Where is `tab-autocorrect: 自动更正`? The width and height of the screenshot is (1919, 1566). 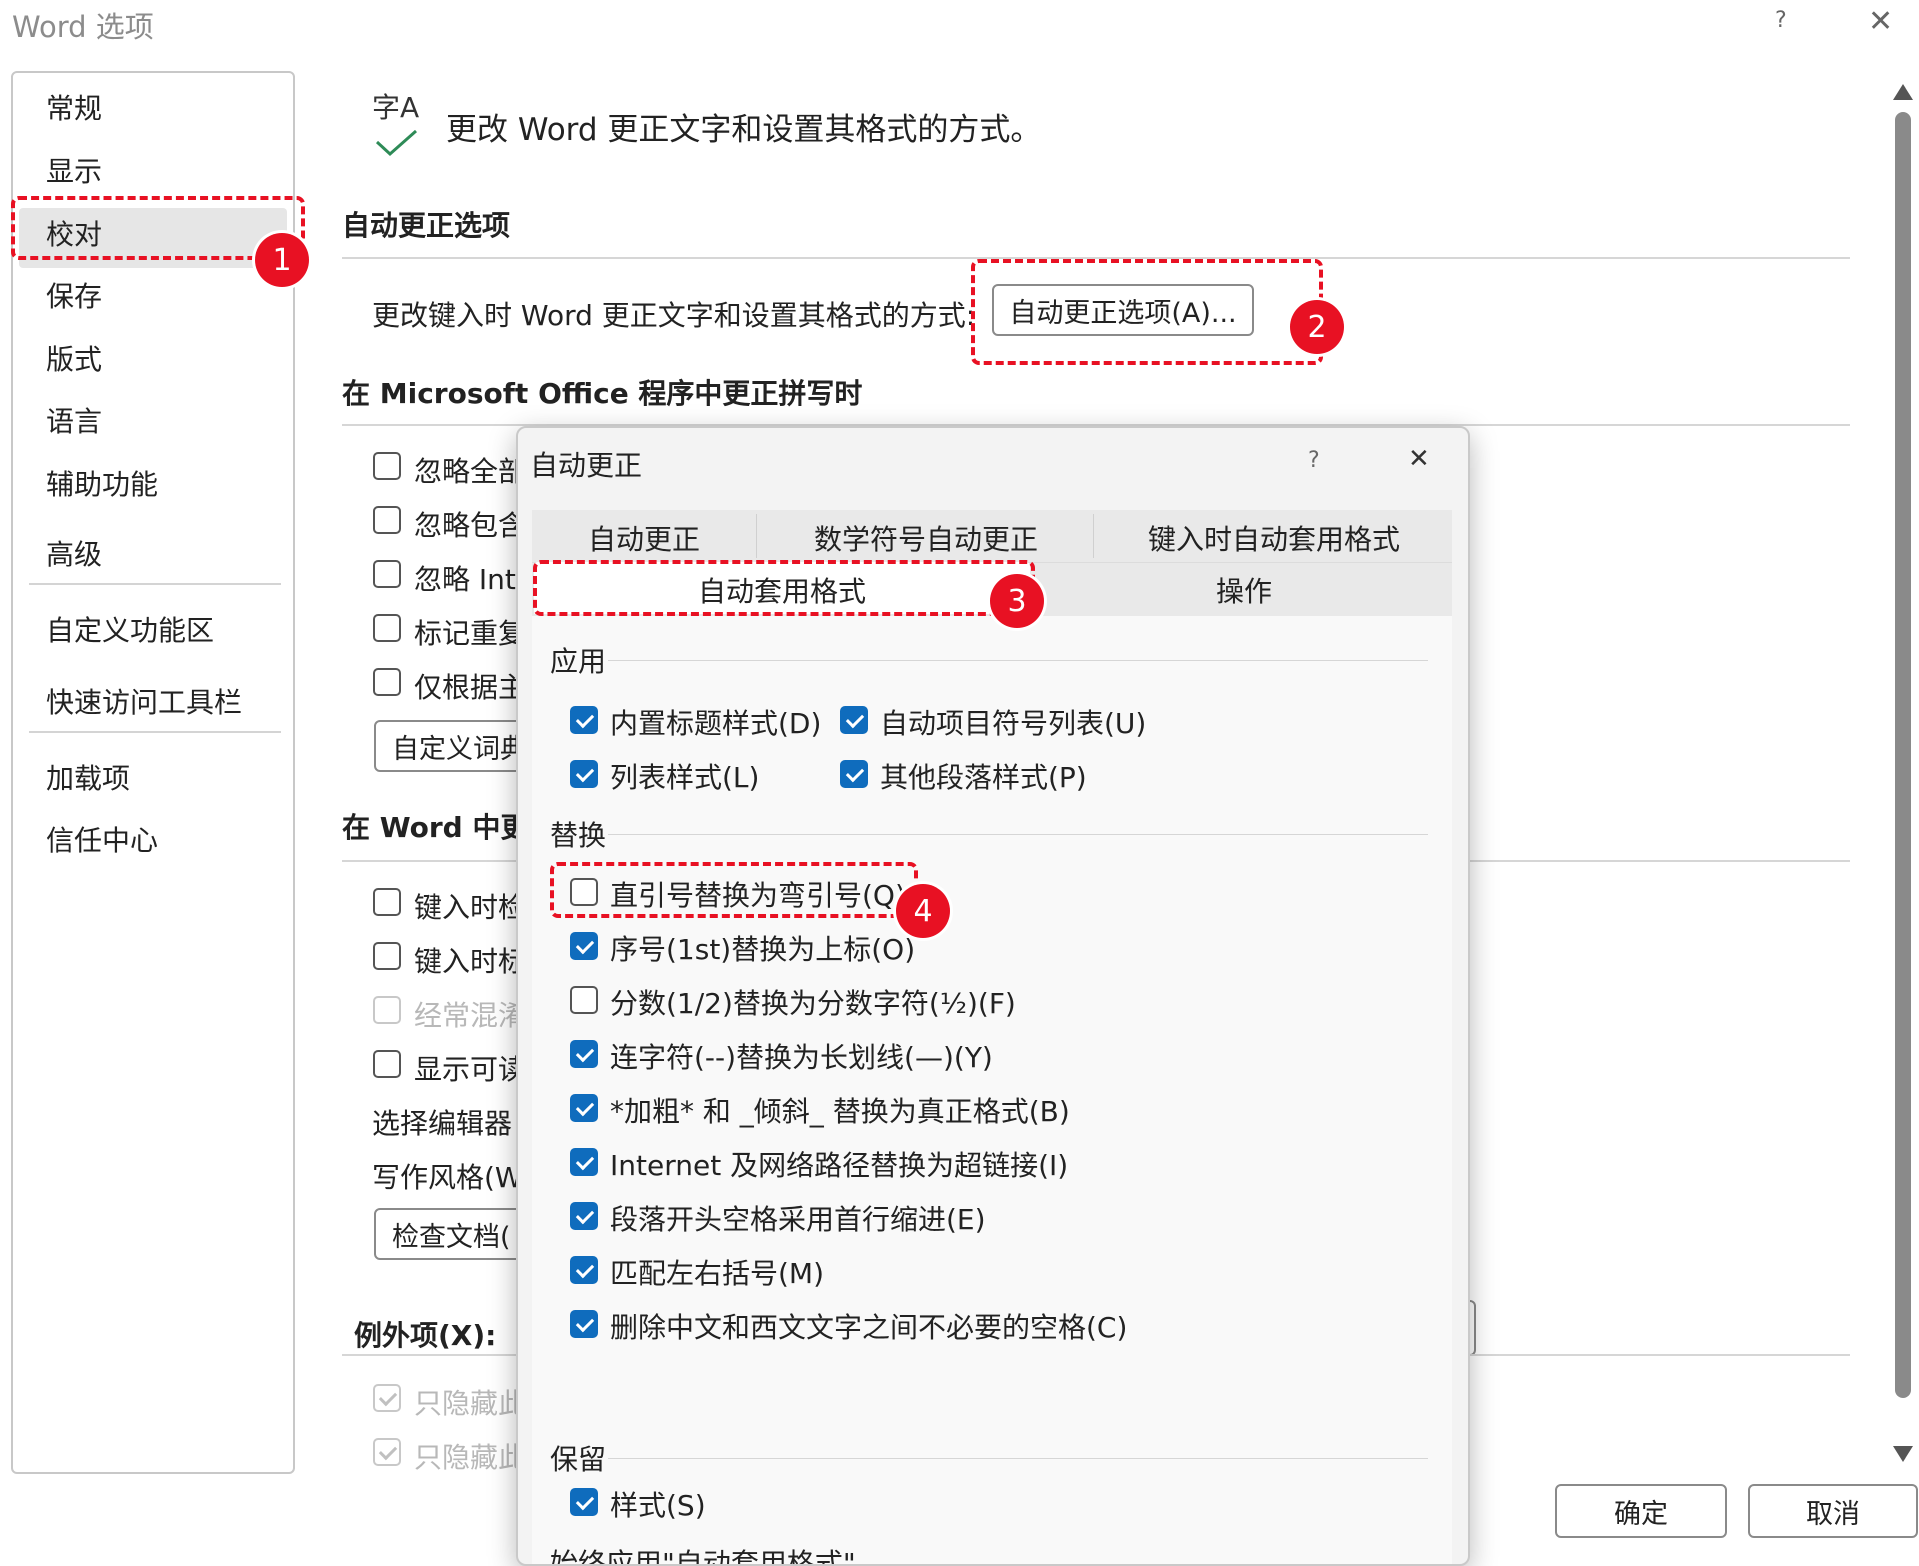
tab-autocorrect: 自动更正 is located at coordinates (644, 538).